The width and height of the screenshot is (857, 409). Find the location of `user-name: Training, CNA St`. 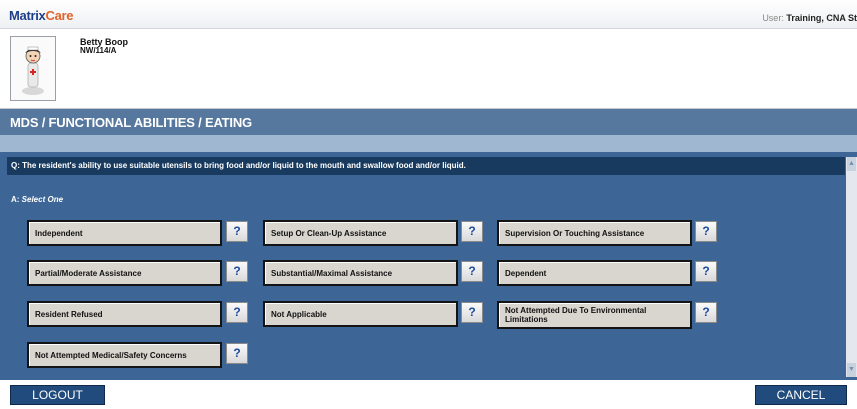

user-name: Training, CNA St is located at coordinates (821, 18).